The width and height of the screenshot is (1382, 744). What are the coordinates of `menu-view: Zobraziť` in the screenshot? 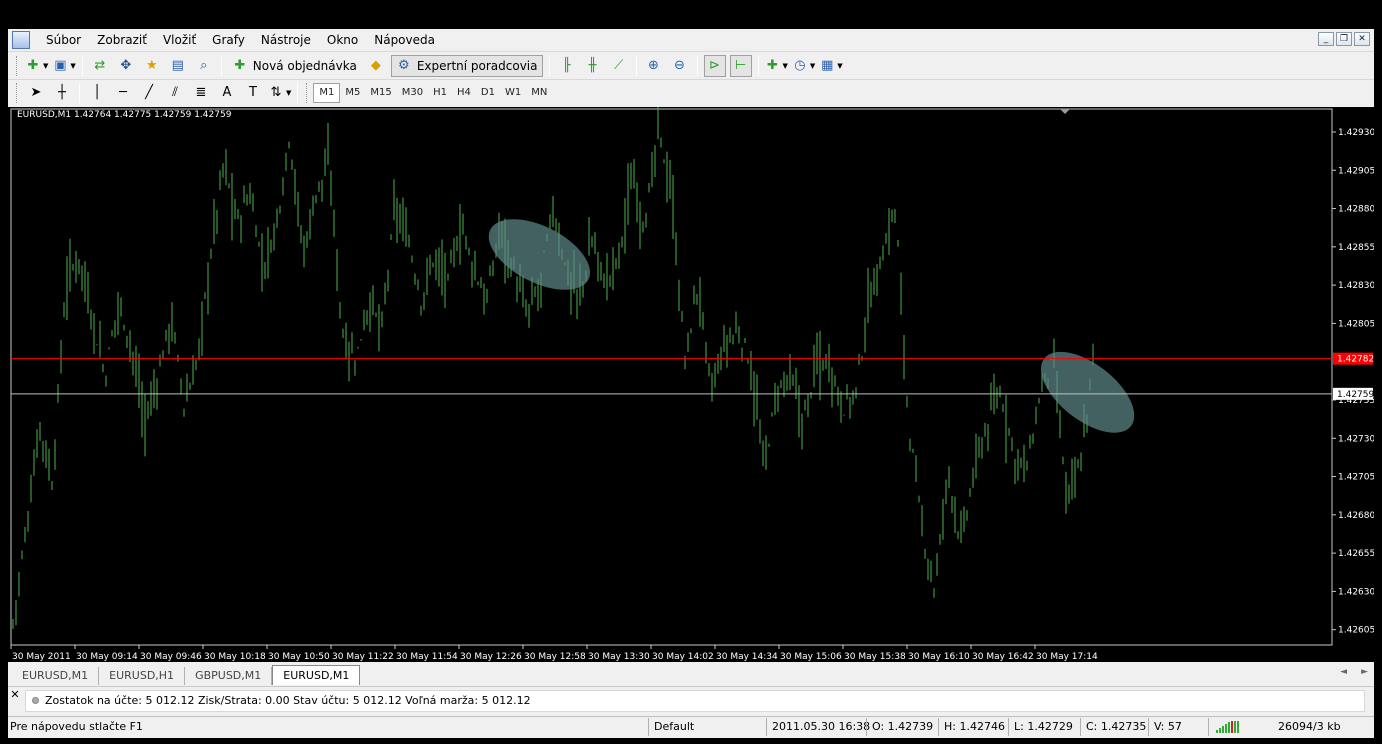 It's located at (122, 40).